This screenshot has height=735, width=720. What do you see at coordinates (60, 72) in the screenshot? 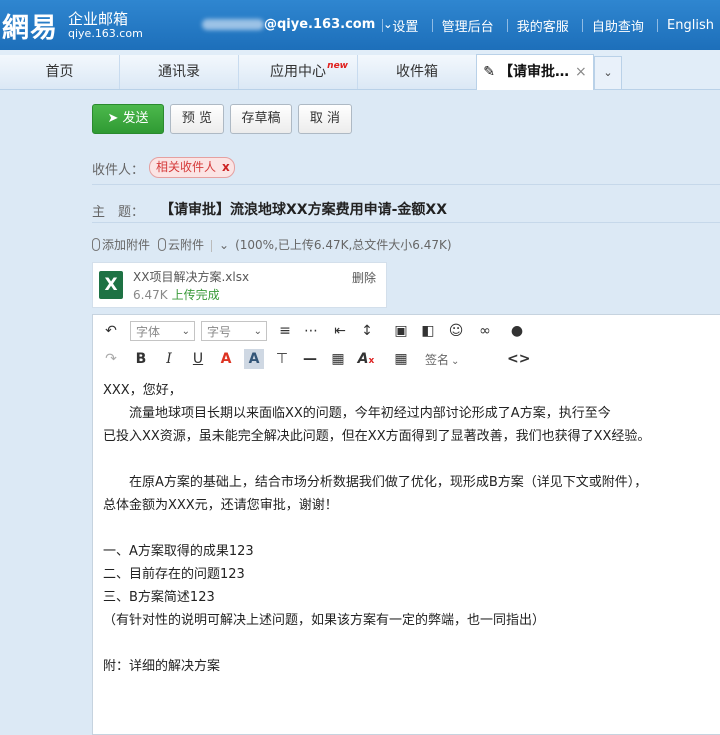
I see `tab-home: 首页` at bounding box center [60, 72].